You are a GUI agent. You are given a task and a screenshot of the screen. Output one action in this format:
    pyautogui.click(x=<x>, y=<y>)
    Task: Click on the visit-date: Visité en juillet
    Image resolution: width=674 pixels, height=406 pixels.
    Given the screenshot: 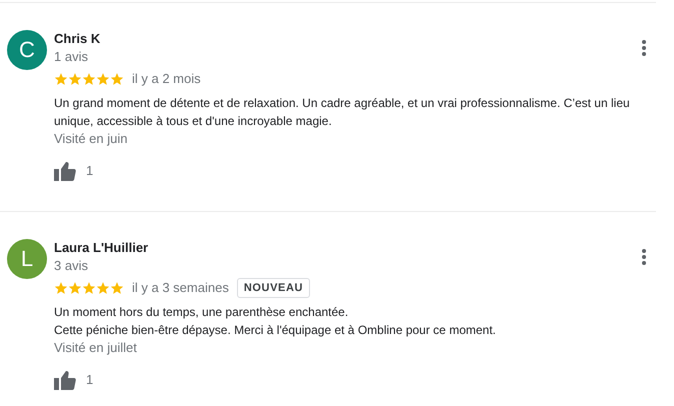 What is the action you would take?
    pyautogui.click(x=96, y=348)
    